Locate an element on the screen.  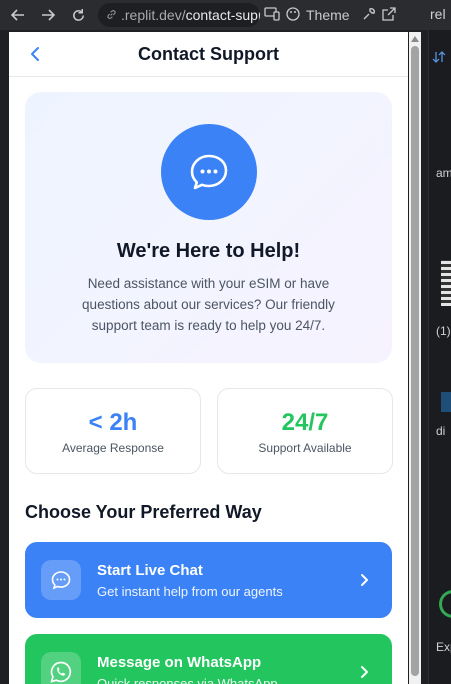
external-link-icon is located at coordinates (388, 15).